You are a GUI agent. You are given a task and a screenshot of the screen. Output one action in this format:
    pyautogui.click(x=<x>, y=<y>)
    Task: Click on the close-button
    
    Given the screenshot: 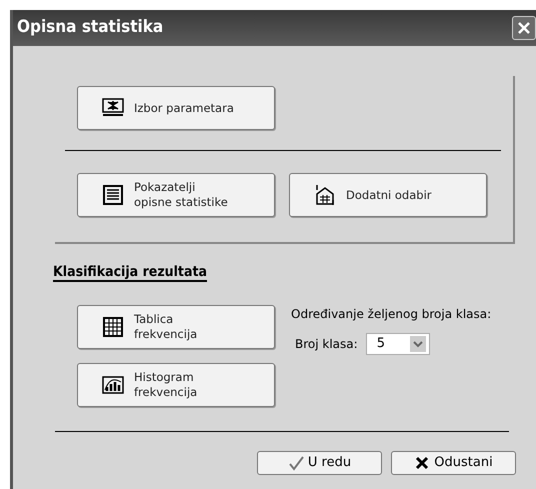 What is the action you would take?
    pyautogui.click(x=524, y=28)
    